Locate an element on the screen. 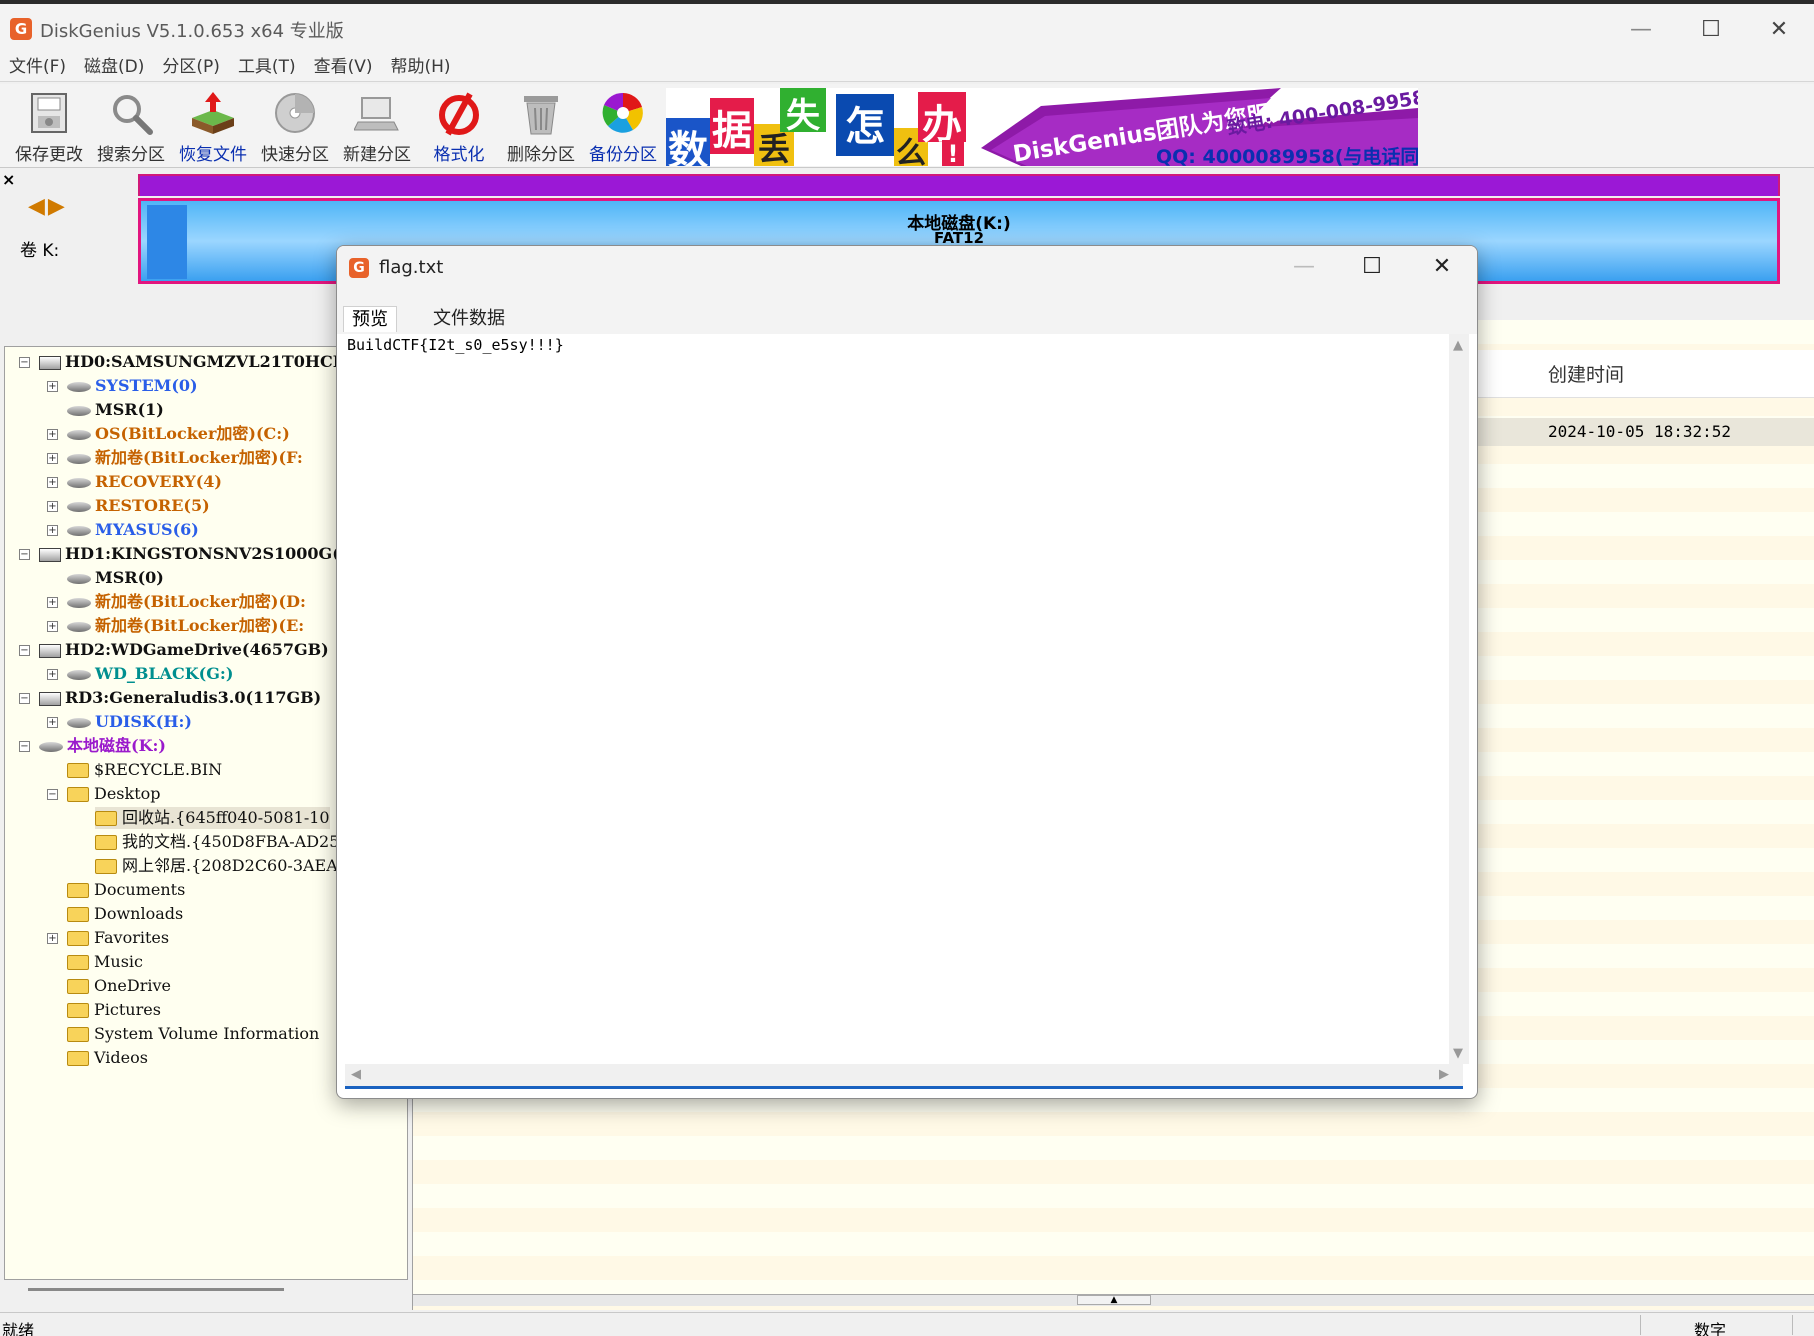 The width and height of the screenshot is (1814, 1336). backup-partition-button: 备份分区 is located at coordinates (623, 128).